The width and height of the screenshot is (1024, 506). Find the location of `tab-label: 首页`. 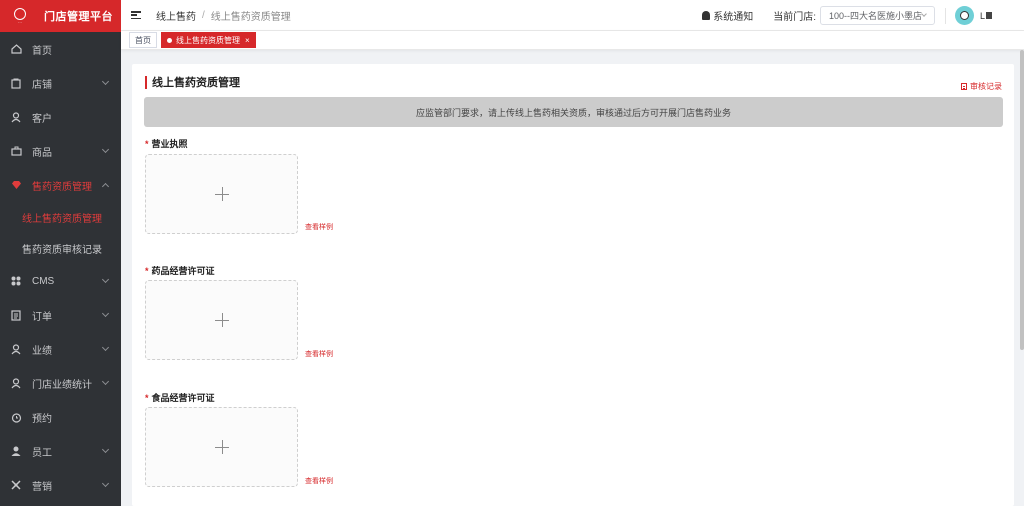

tab-label: 首页 is located at coordinates (143, 40).